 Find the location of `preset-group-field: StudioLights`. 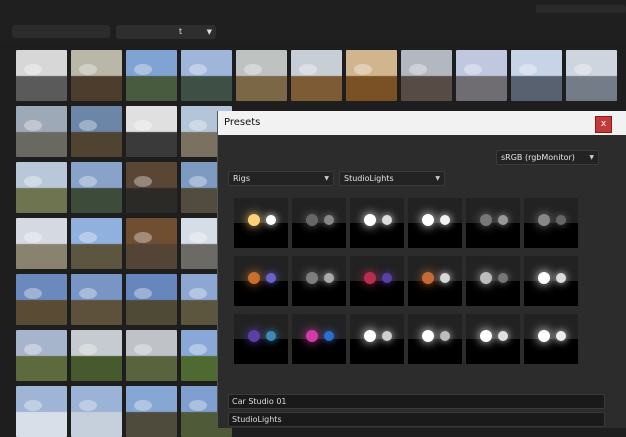

preset-group-field: StudioLights is located at coordinates (416, 419).